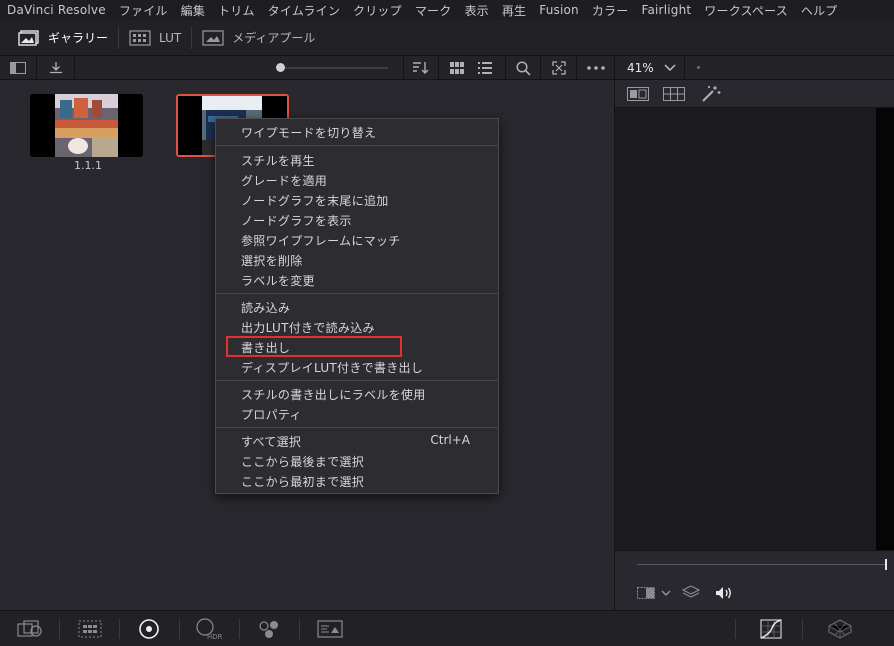 The height and width of the screenshot is (646, 894). What do you see at coordinates (78, 38) in the screenshot?
I see `gallery-label: ギャラリー` at bounding box center [78, 38].